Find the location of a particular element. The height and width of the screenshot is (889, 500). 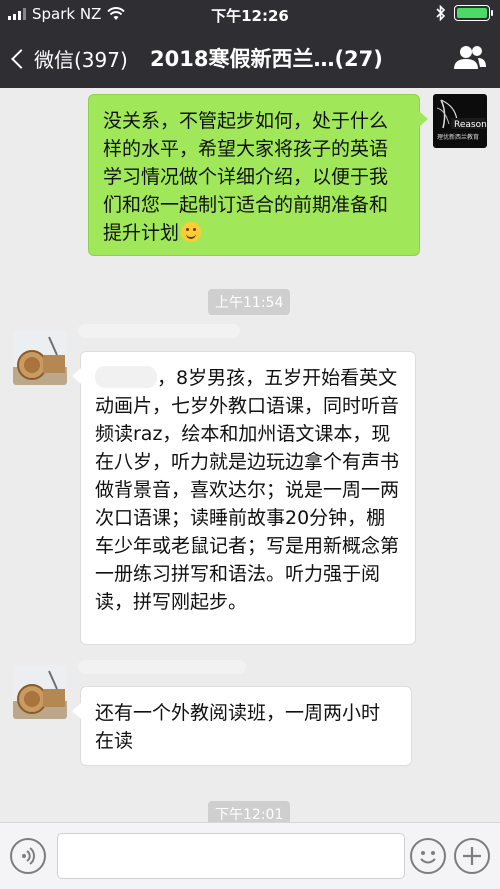

voice-icon is located at coordinates (28, 856).